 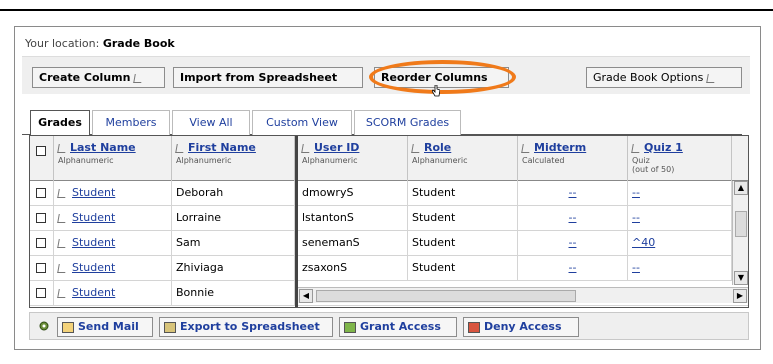 What do you see at coordinates (44, 326) in the screenshot?
I see `gear-icon` at bounding box center [44, 326].